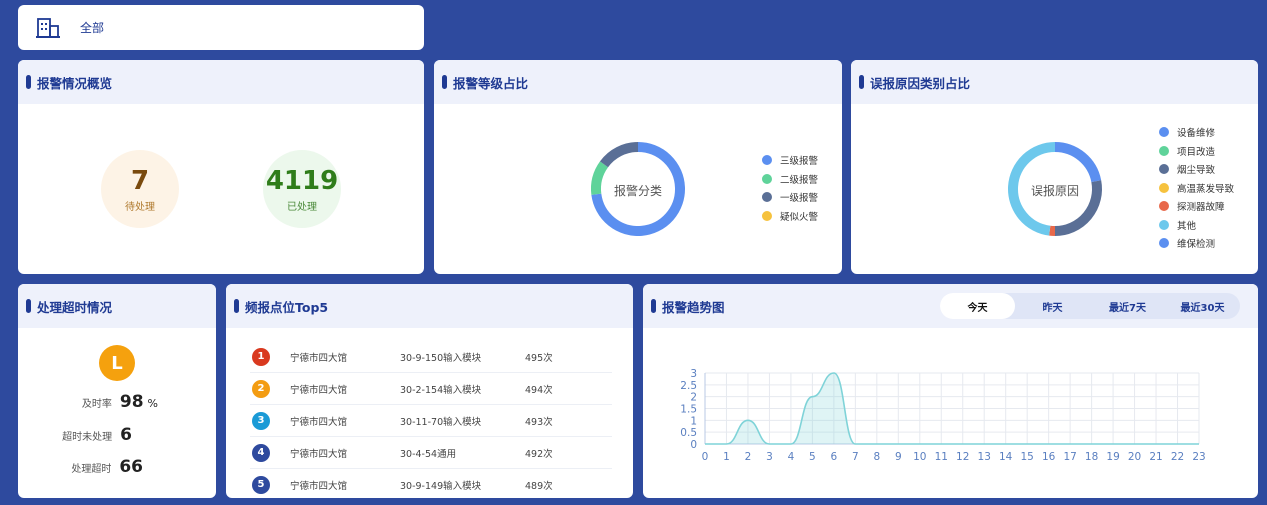 Image resolution: width=1267 pixels, height=505 pixels. I want to click on y-tick-label: 0, so click(693, 445).